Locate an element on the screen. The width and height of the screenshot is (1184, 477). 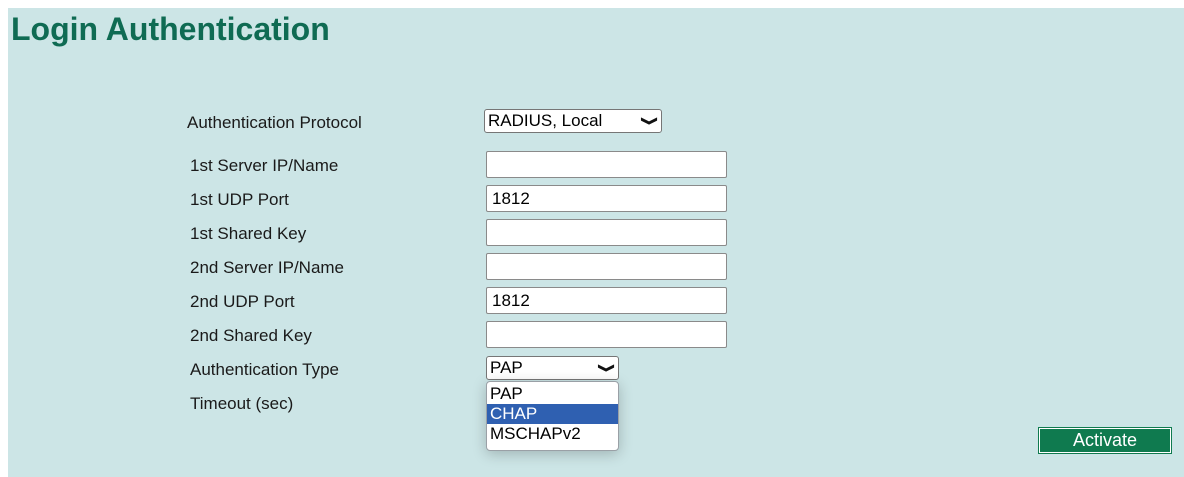
activate-button: Activate is located at coordinates (1105, 440).